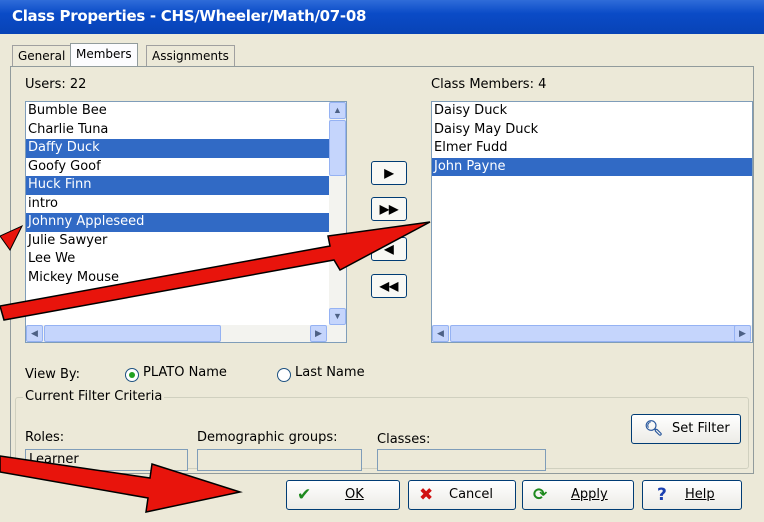  What do you see at coordinates (389, 286) in the screenshot?
I see `remove-all-members-button: ◀◀` at bounding box center [389, 286].